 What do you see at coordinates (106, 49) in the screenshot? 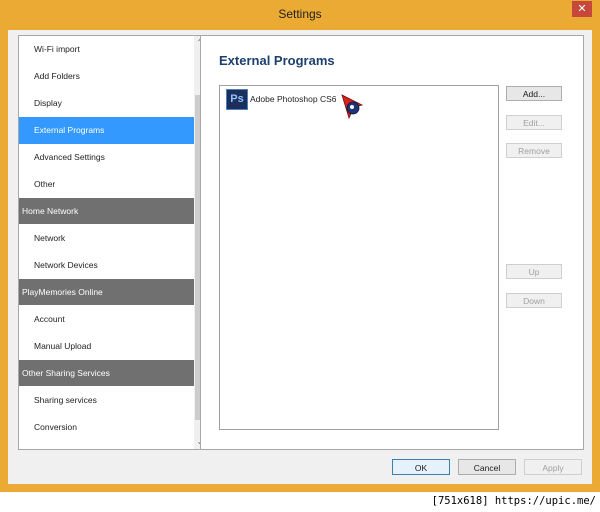
I see `sidebar-item-wi-fi-import: Wi-Fi import` at bounding box center [106, 49].